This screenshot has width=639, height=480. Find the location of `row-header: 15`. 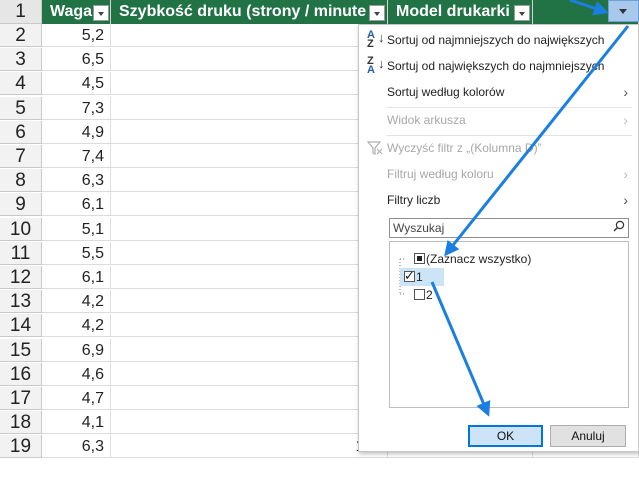

row-header: 15 is located at coordinates (21, 350).